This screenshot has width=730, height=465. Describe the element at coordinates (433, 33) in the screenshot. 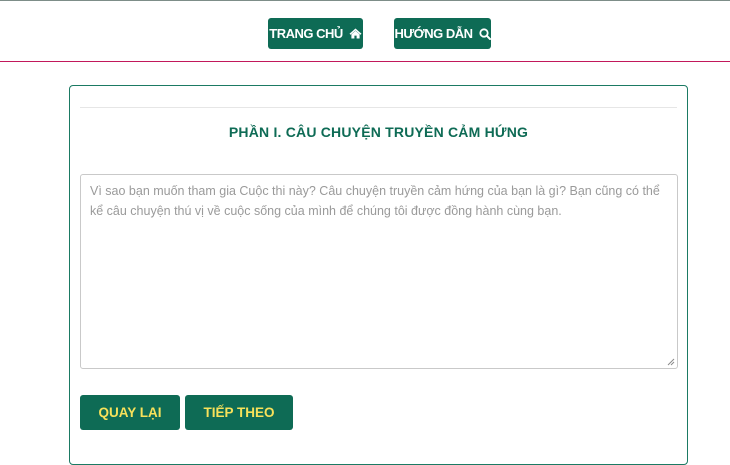

I see `guide-button-label: HƯỚNG DẪN` at that location.